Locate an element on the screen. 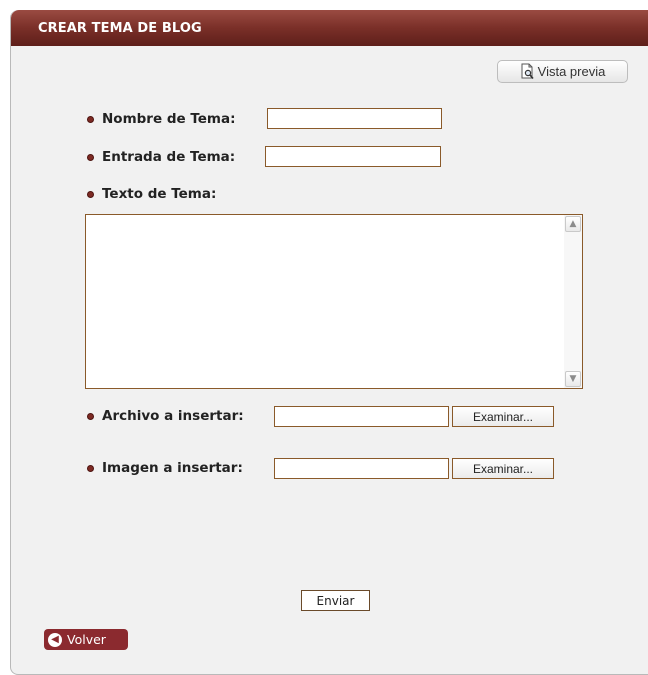 The width and height of the screenshot is (648, 675). file-attach-label: Archivo a insertar: is located at coordinates (173, 416).